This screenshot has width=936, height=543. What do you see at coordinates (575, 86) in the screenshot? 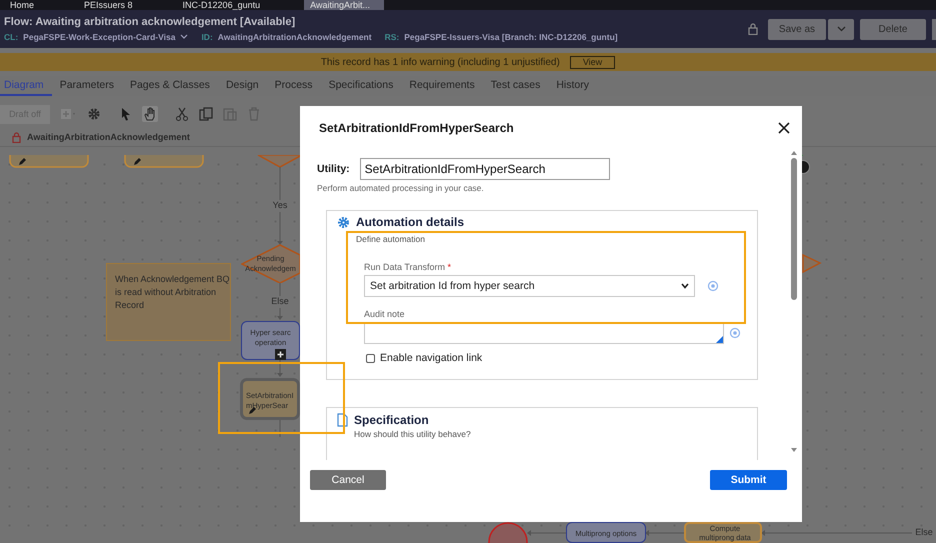
I see `tab: History` at bounding box center [575, 86].